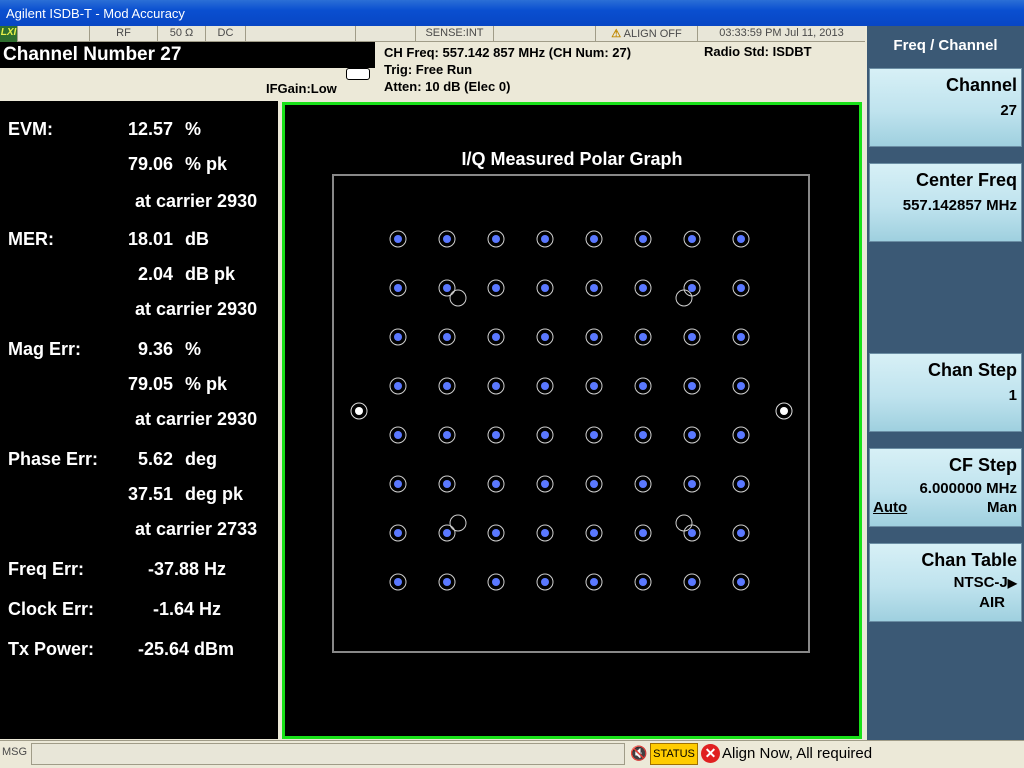 The height and width of the screenshot is (768, 1024). I want to click on reference-ring, so click(684, 298).